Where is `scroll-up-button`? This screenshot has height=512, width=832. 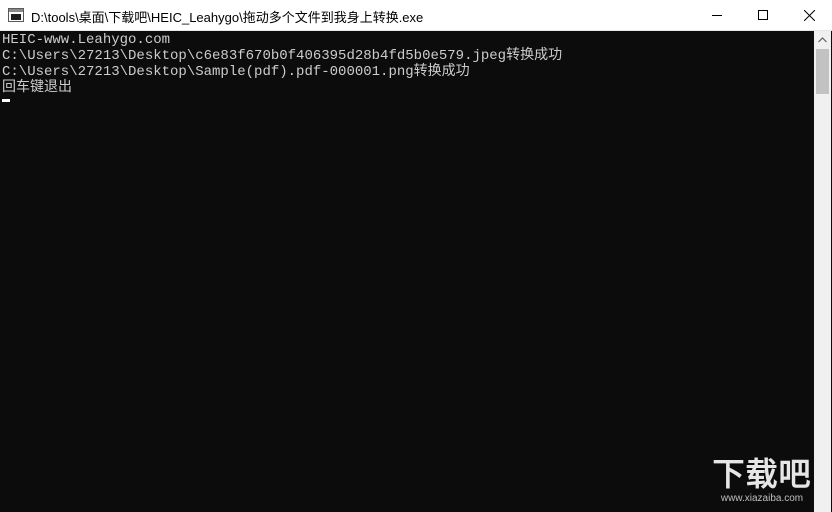
scroll-up-button is located at coordinates (822, 39).